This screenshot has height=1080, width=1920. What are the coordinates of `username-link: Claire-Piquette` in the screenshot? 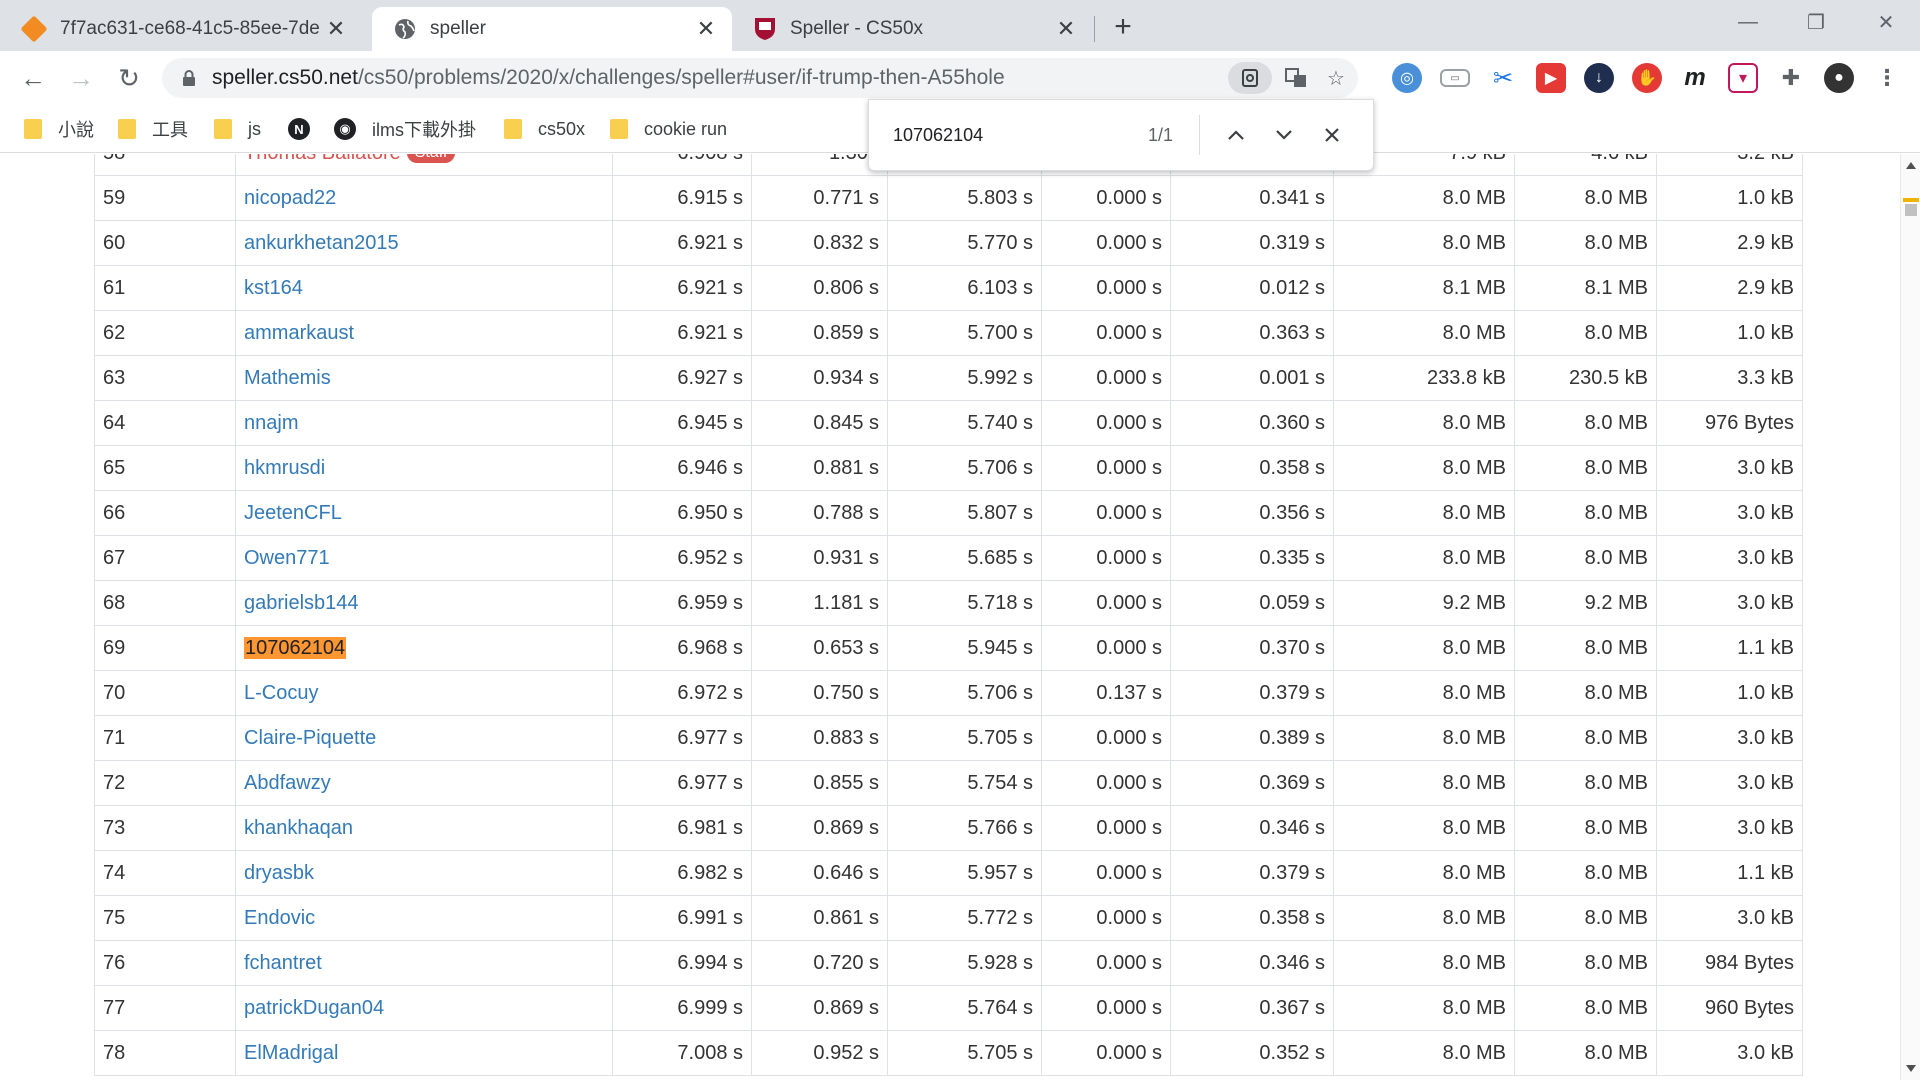 It's located at (310, 738).